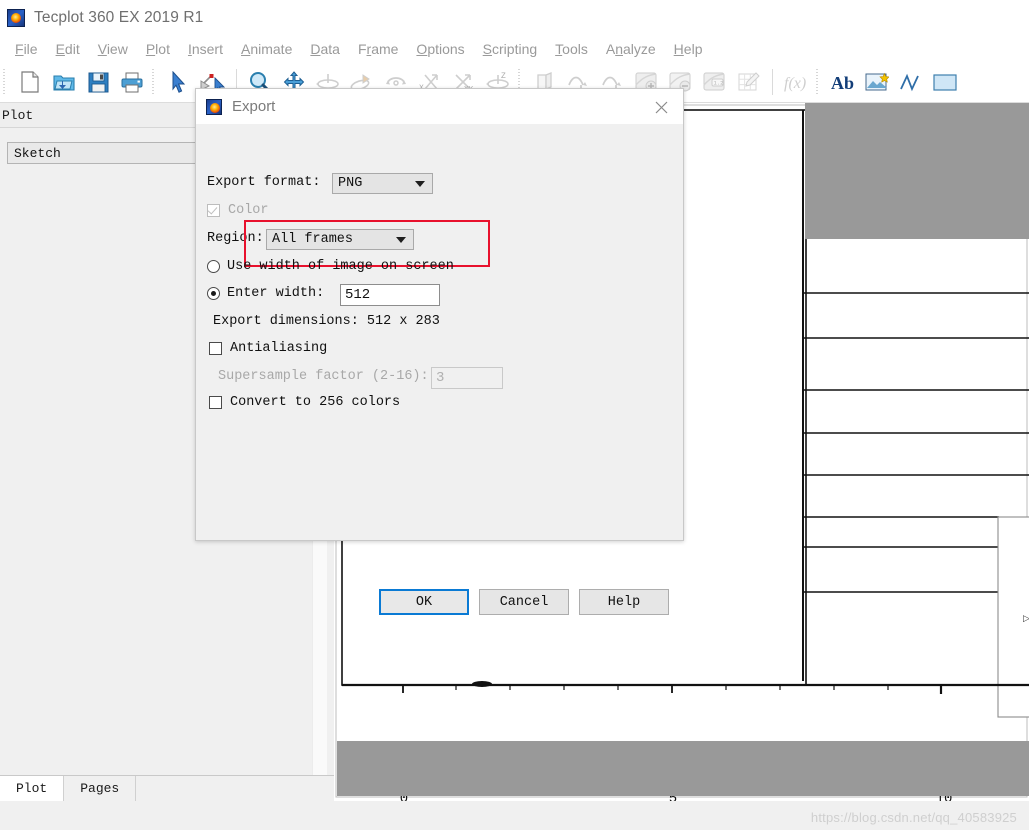  I want to click on ok-button: OK, so click(424, 602).